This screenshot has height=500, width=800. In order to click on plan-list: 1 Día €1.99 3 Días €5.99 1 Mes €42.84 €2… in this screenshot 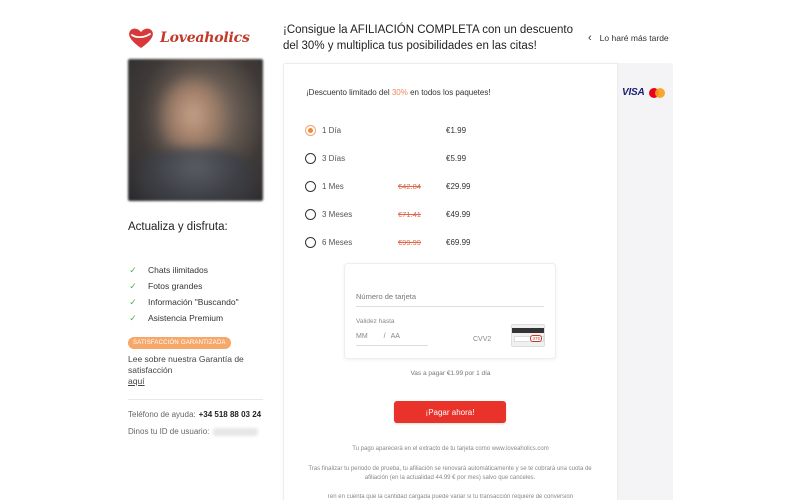, I will do `click(405, 186)`.